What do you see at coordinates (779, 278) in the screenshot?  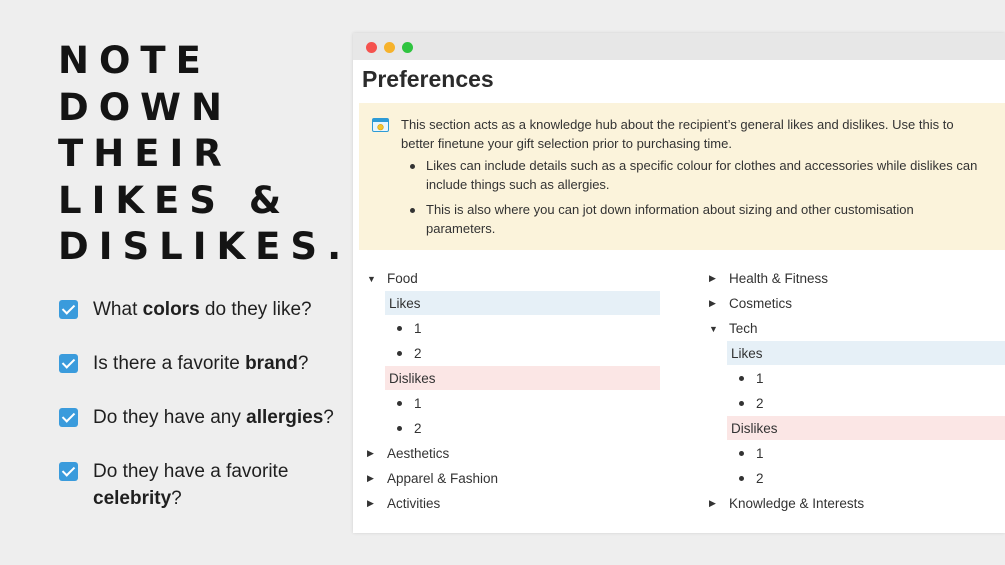 I see `toggle-label: Health & Fitness` at bounding box center [779, 278].